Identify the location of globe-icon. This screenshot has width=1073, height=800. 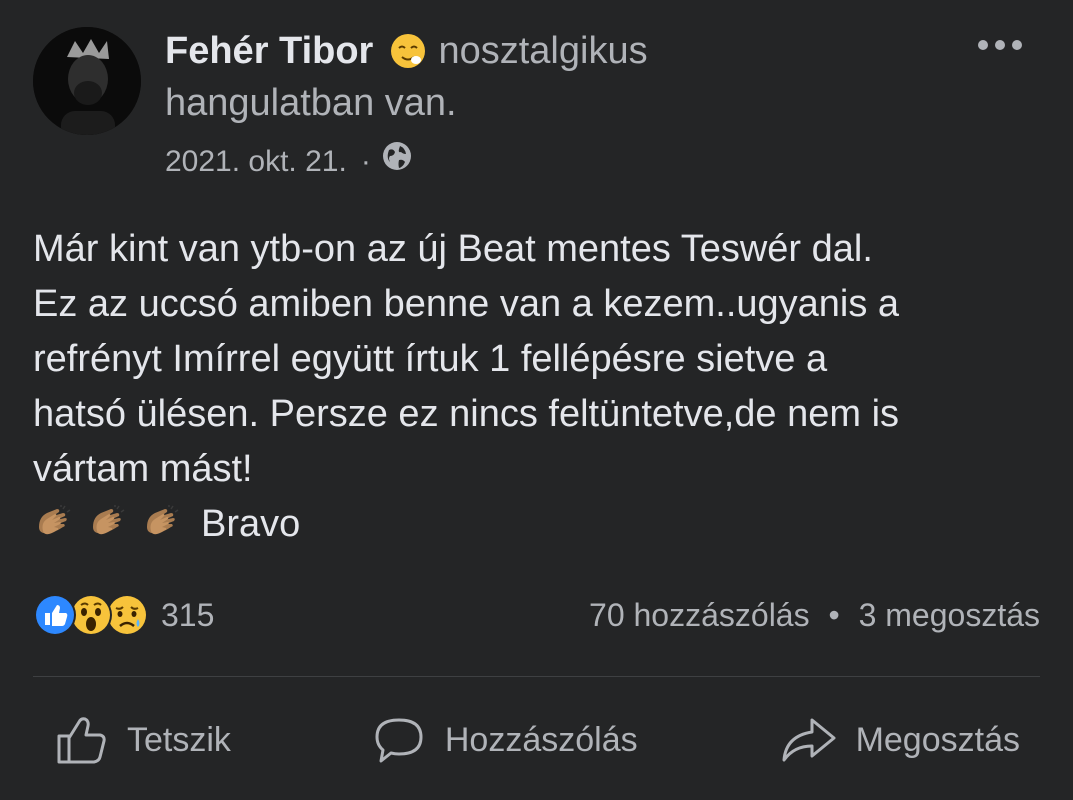
(397, 161).